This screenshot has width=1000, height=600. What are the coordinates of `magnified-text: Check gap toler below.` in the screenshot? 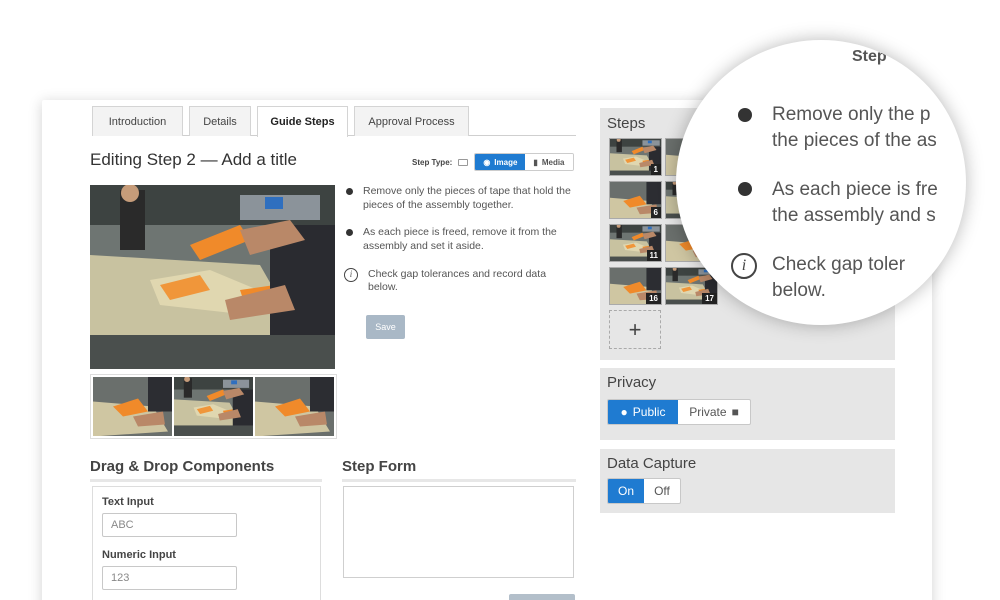 It's located at (839, 277).